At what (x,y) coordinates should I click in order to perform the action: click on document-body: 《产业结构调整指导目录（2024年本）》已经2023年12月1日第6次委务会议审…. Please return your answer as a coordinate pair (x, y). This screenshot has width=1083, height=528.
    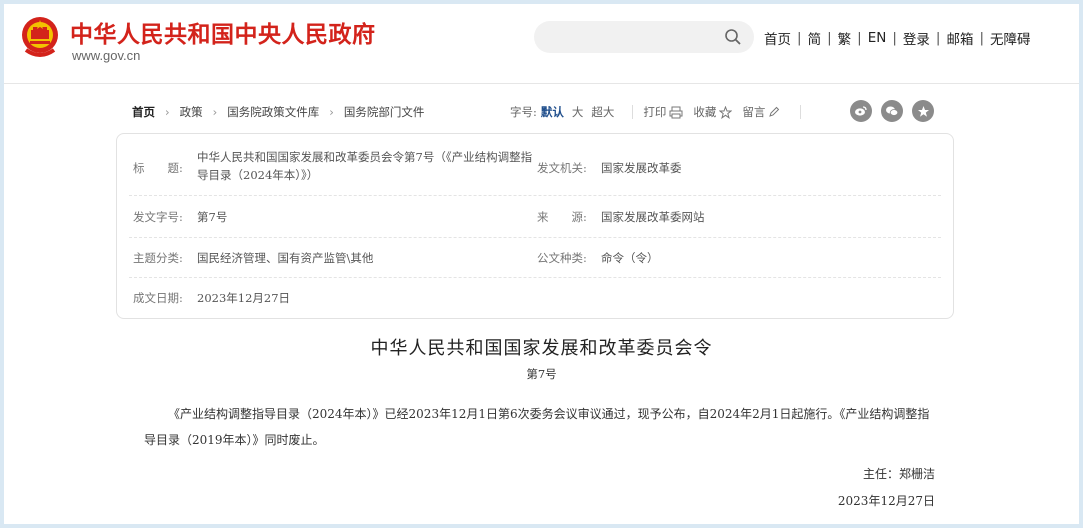
    Looking at the image, I should click on (537, 427).